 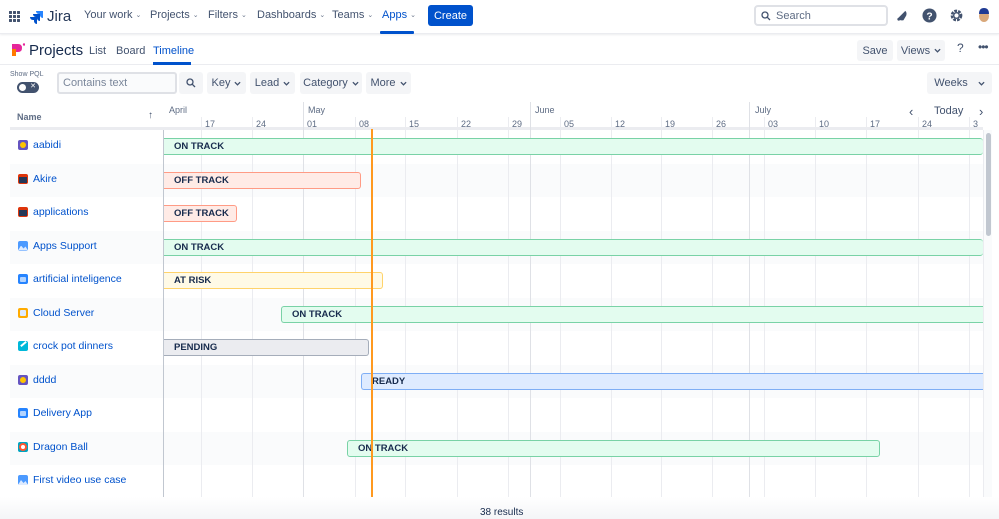 I want to click on project-link: Cloud Server, so click(x=56, y=313).